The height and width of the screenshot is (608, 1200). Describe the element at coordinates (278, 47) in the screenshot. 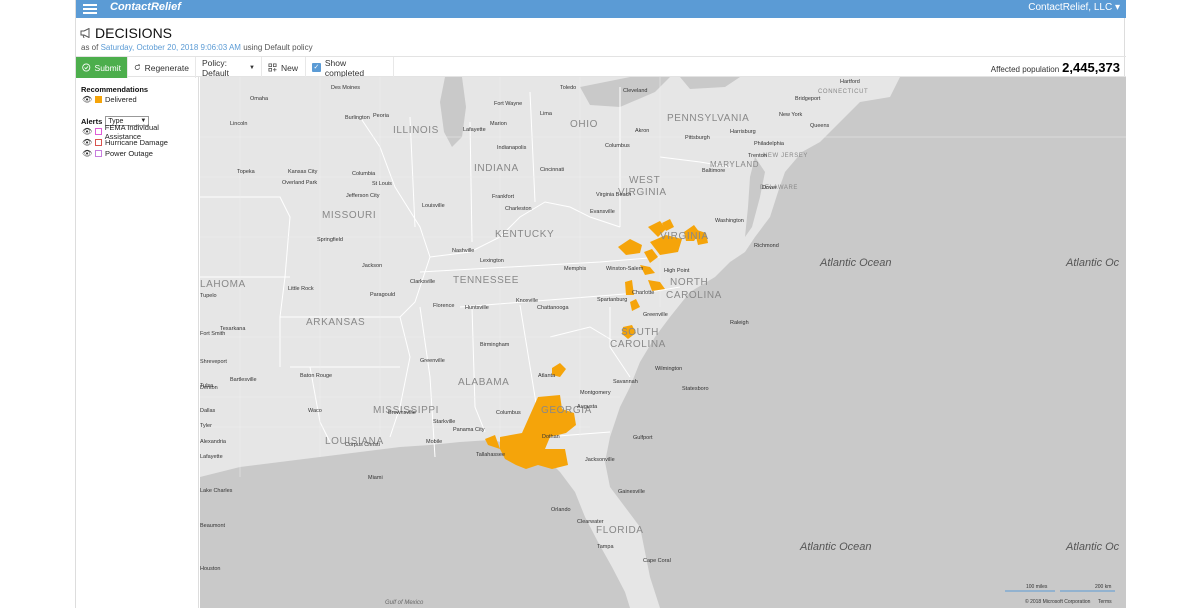

I see `subtitle-suffix: using Default policy` at that location.